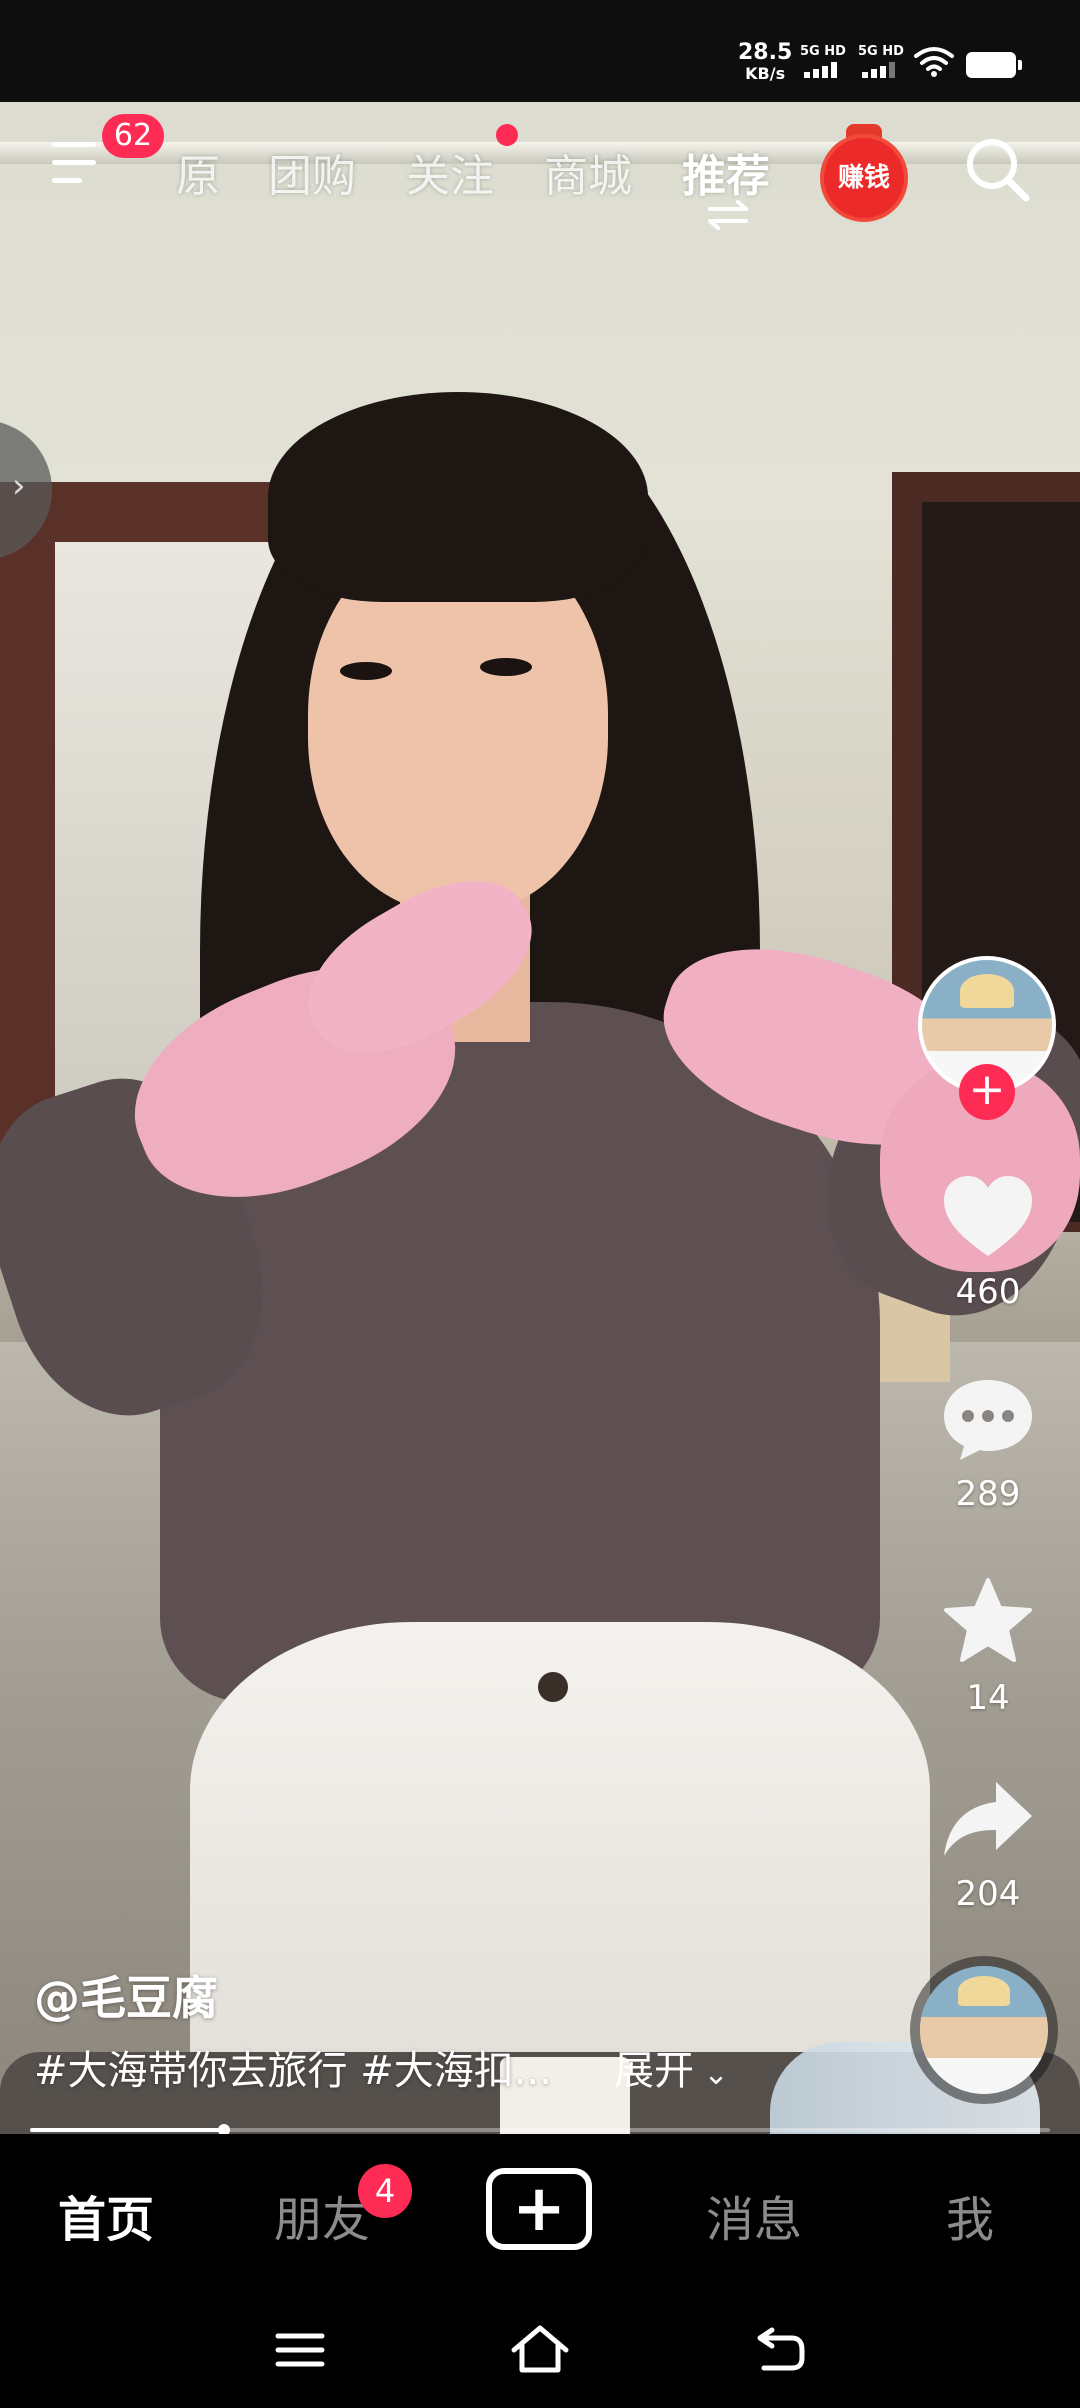 The height and width of the screenshot is (2408, 1080). I want to click on like-count: 460, so click(988, 1292).